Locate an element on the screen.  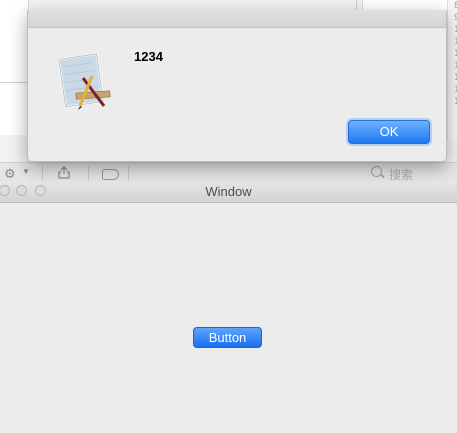
line-number: 10 is located at coordinates (455, 30).